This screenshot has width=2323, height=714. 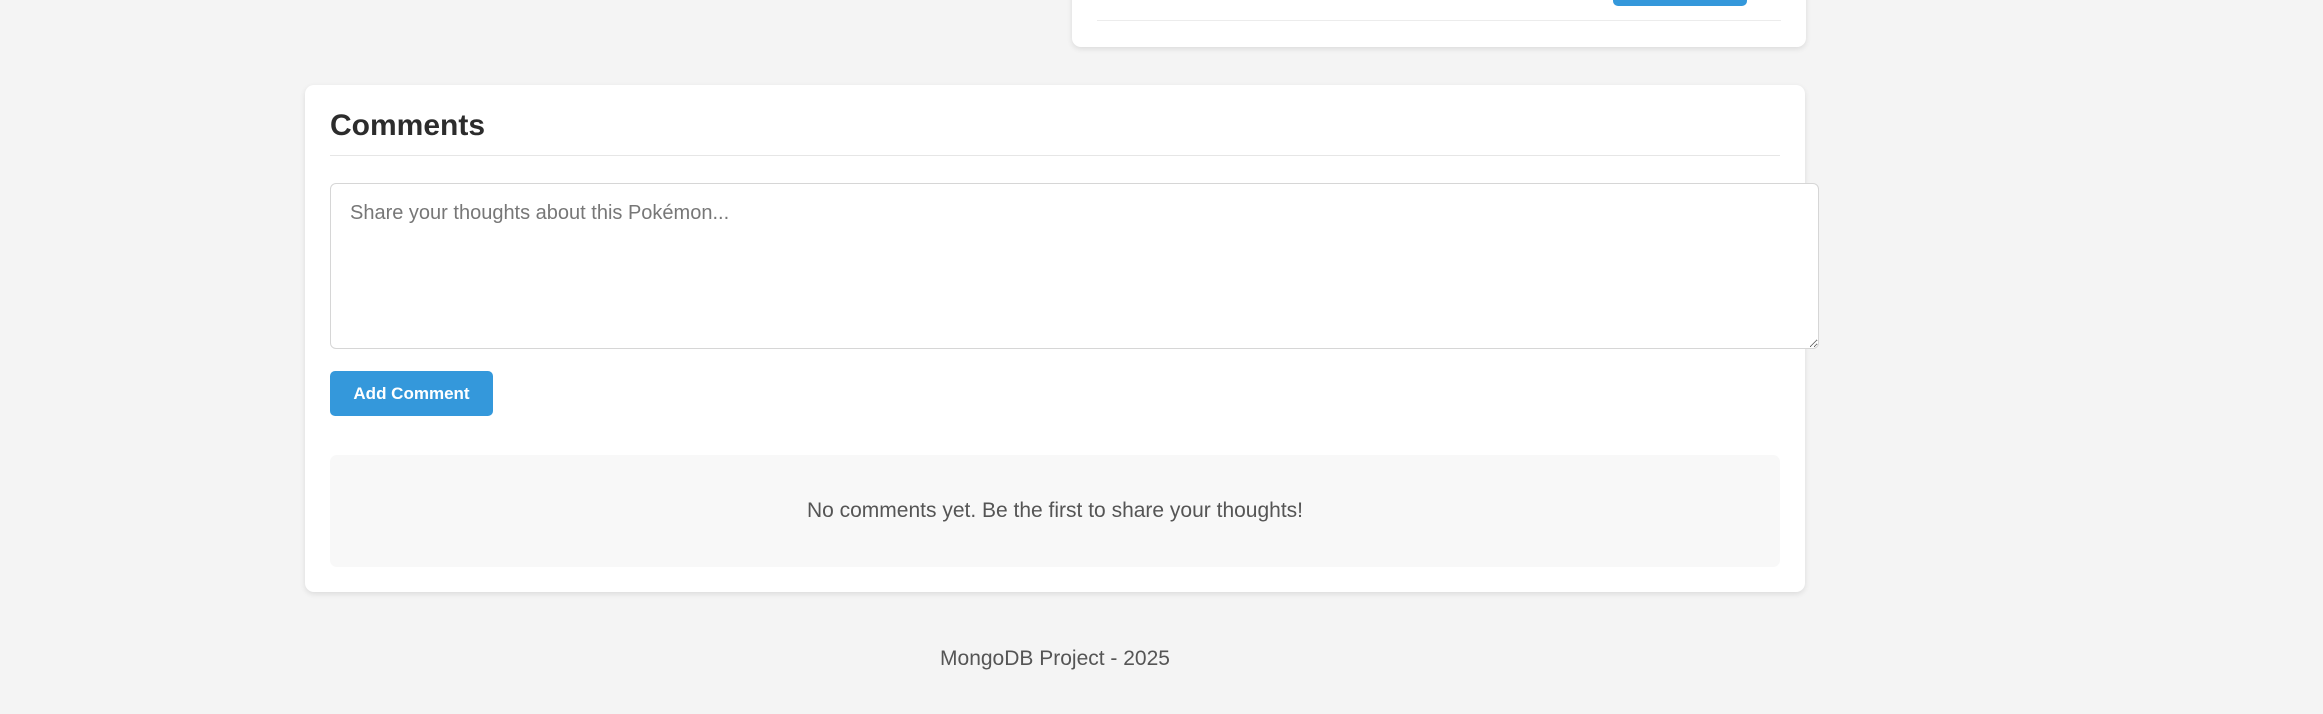 What do you see at coordinates (1439, 23) in the screenshot?
I see `previous-section-card` at bounding box center [1439, 23].